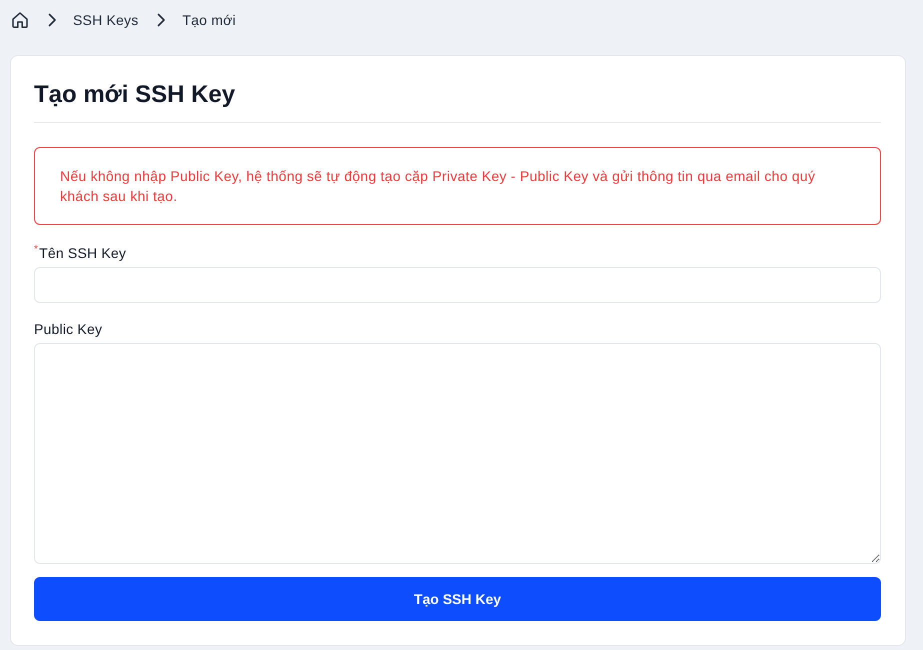 Image resolution: width=923 pixels, height=650 pixels. What do you see at coordinates (80, 253) in the screenshot?
I see `field-label: $^{*}$Tên SSH Key` at bounding box center [80, 253].